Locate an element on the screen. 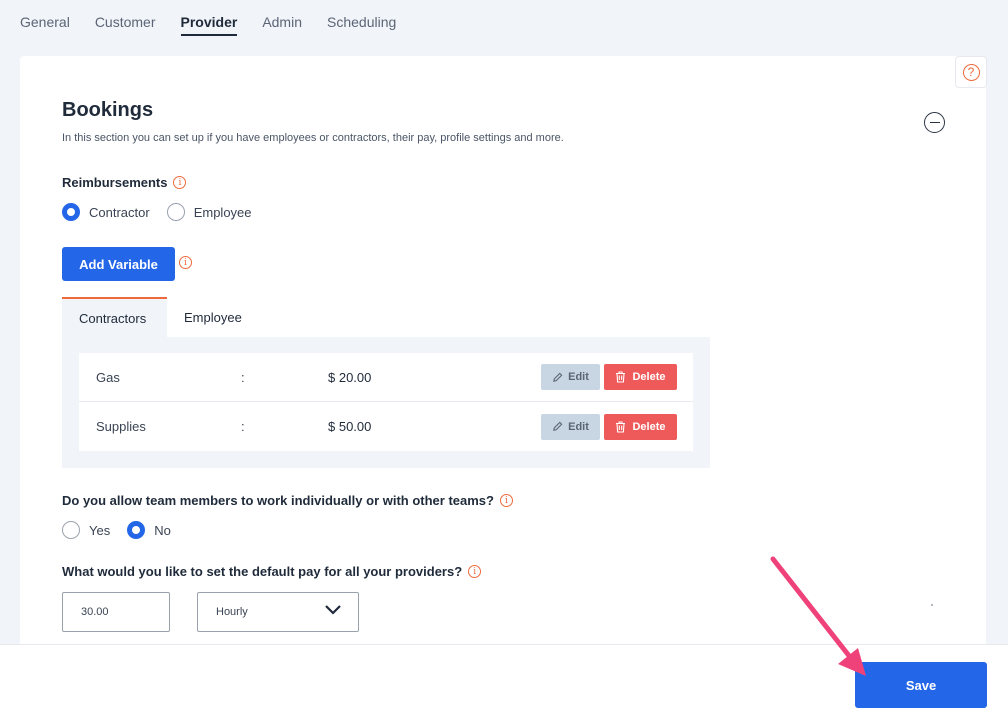  save-button: Save is located at coordinates (921, 685).